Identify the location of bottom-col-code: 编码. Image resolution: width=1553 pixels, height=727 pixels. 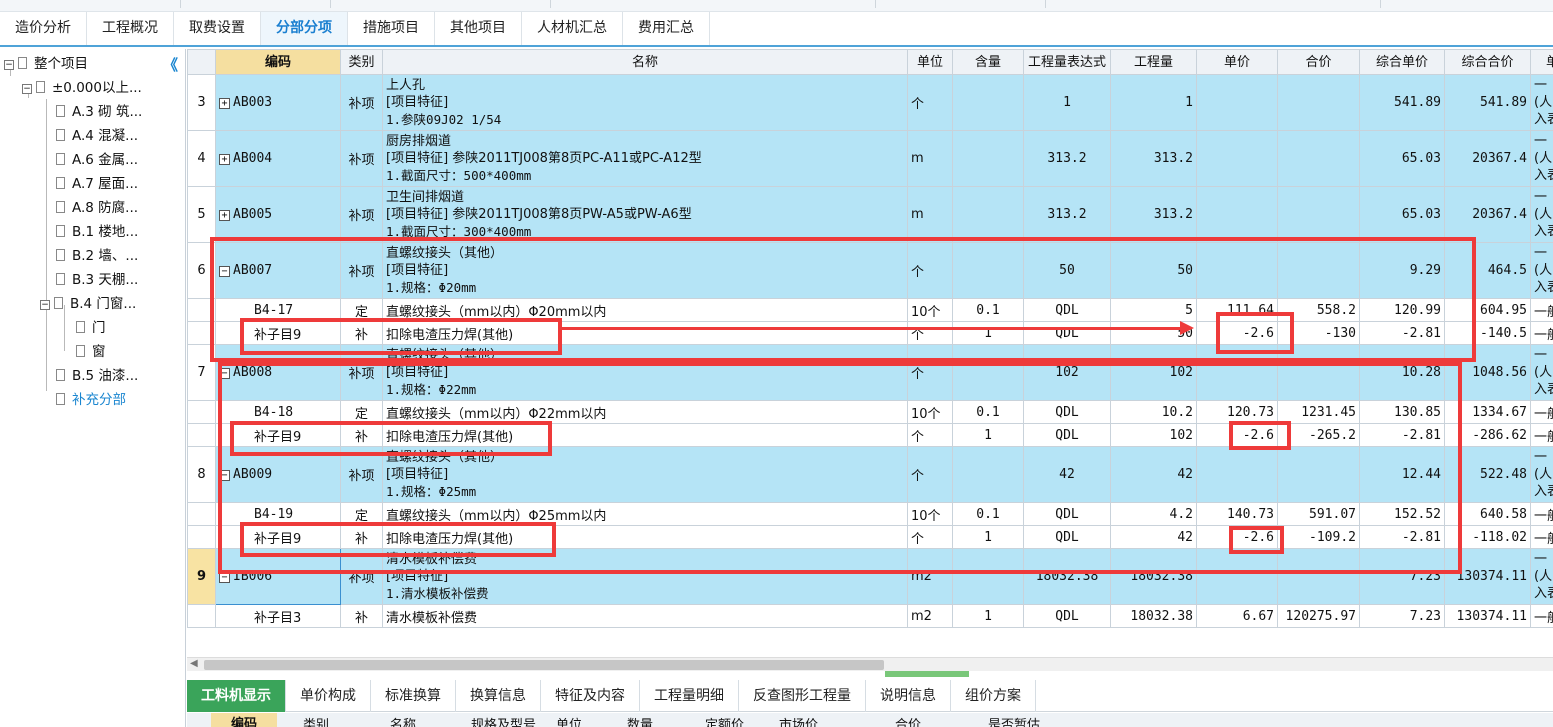
(244, 720).